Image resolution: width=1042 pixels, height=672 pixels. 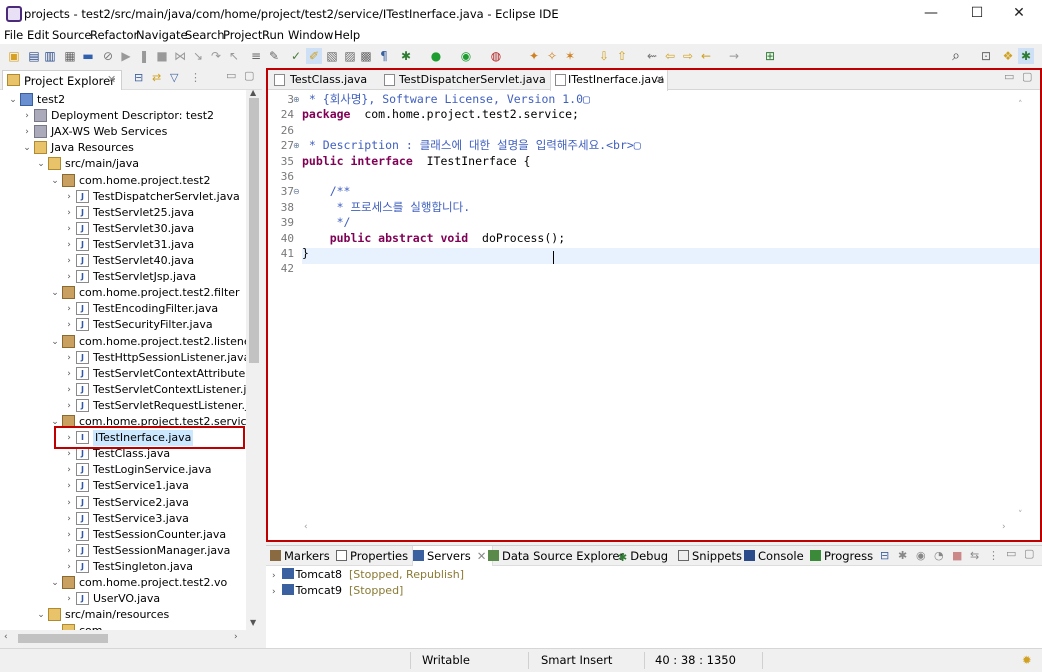 I want to click on tree-item: › J TestServlet31.java, so click(x=123, y=245).